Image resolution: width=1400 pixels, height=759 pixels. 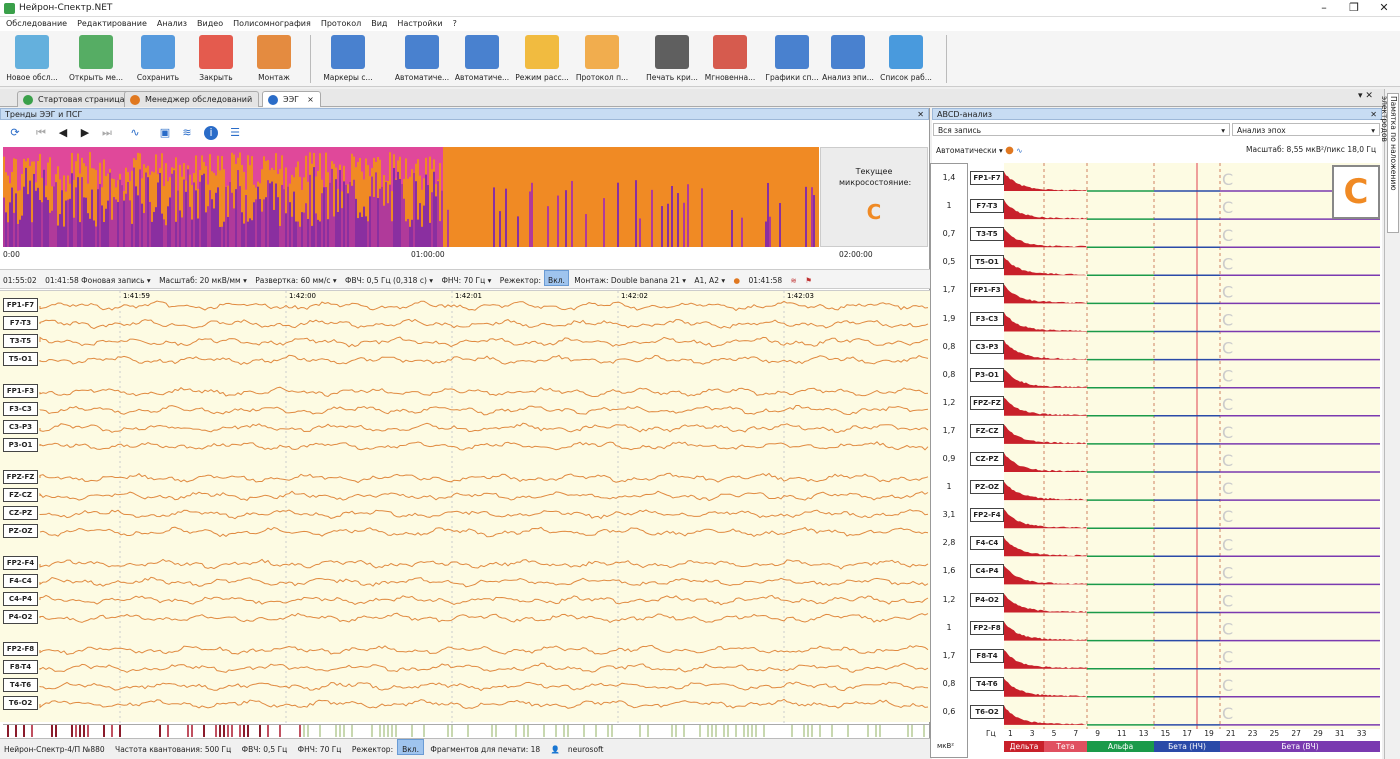 I want to click on info-icon: i, so click(x=211, y=133).